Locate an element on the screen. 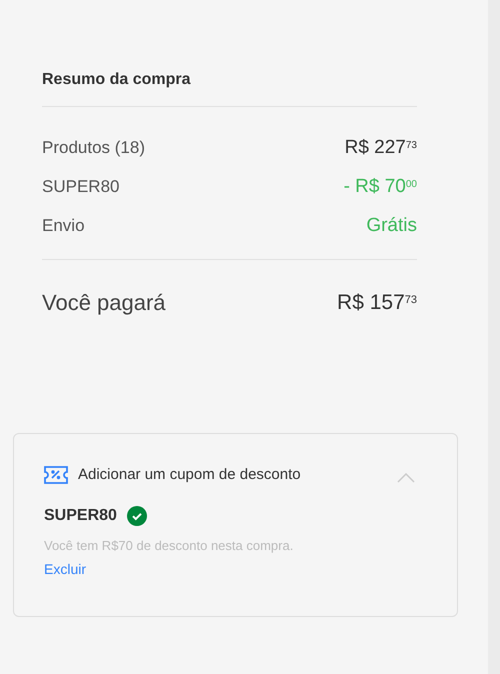 The height and width of the screenshot is (674, 500). remove-link: Excluir is located at coordinates (65, 569).